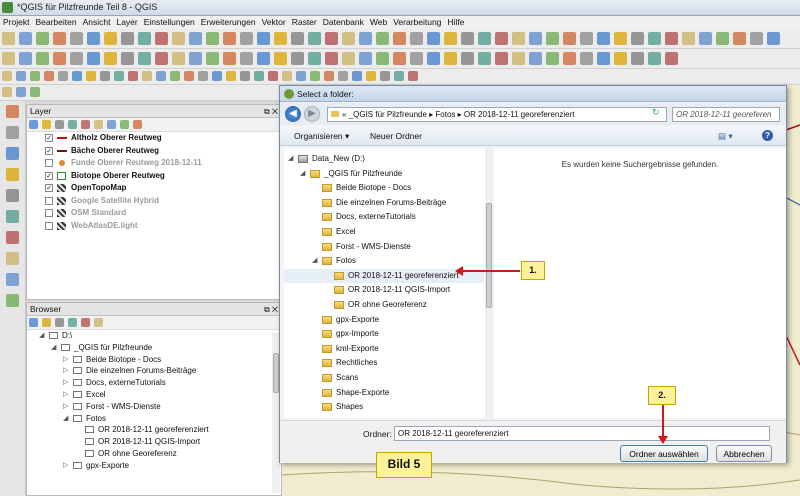 The width and height of the screenshot is (800, 496). Describe the element at coordinates (343, 22) in the screenshot. I see `menu-item: Datenbank` at that location.